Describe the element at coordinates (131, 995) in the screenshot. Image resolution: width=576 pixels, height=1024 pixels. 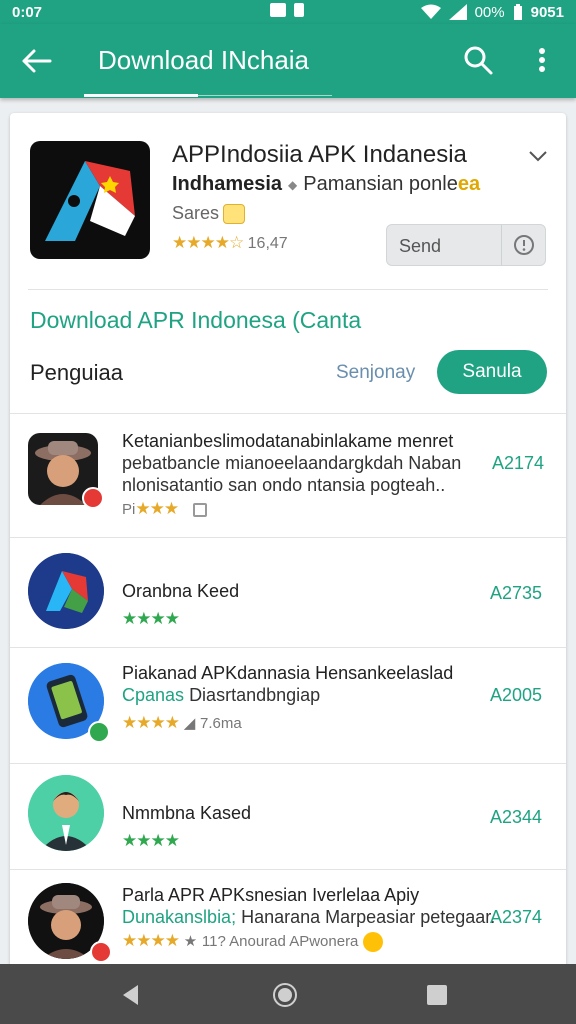
I see `nav-back-icon` at that location.